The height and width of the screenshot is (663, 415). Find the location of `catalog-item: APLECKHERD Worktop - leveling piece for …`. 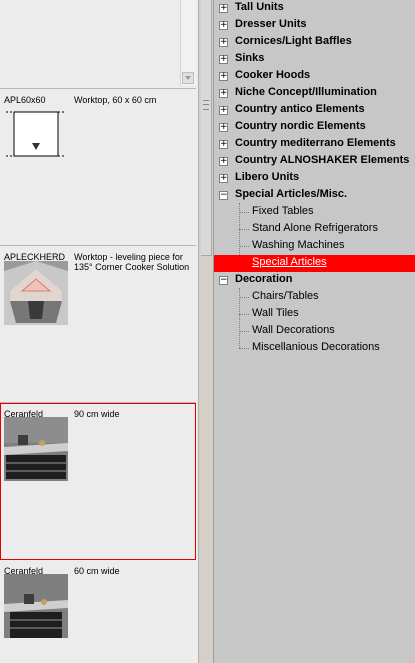

catalog-item: APLECKHERD Worktop - leveling piece for … is located at coordinates (98, 324).